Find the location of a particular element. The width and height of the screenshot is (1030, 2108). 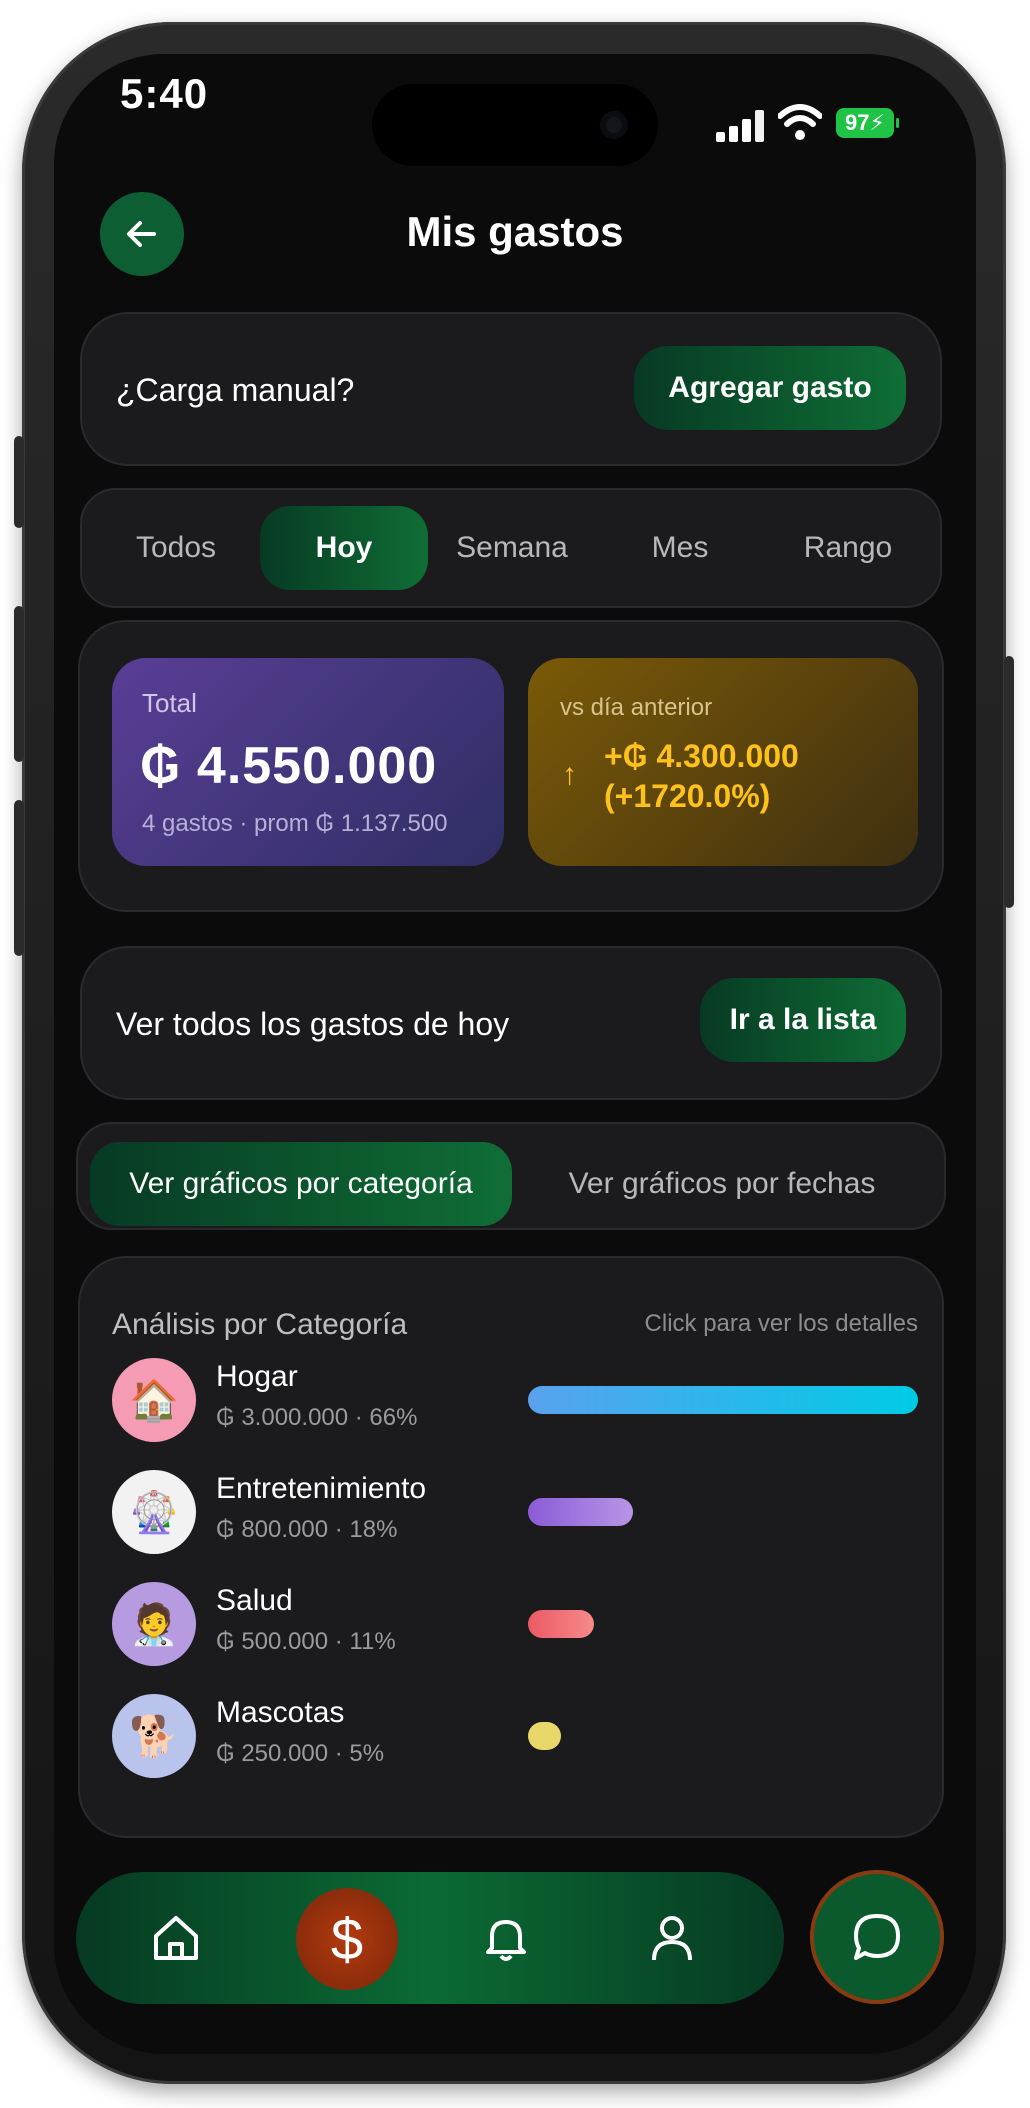

phone-mute-button is located at coordinates (19, 482).